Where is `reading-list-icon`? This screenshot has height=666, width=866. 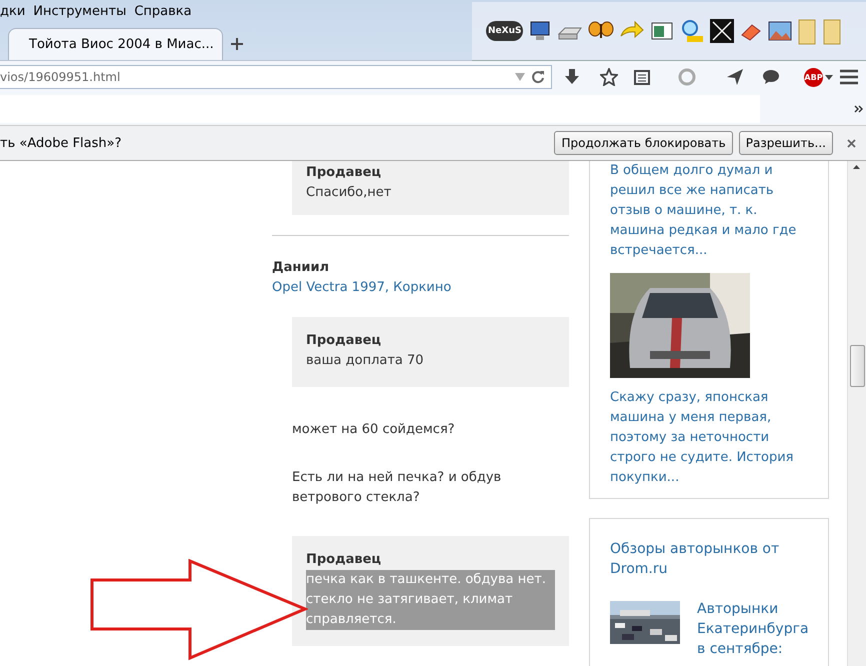
reading-list-icon is located at coordinates (642, 77).